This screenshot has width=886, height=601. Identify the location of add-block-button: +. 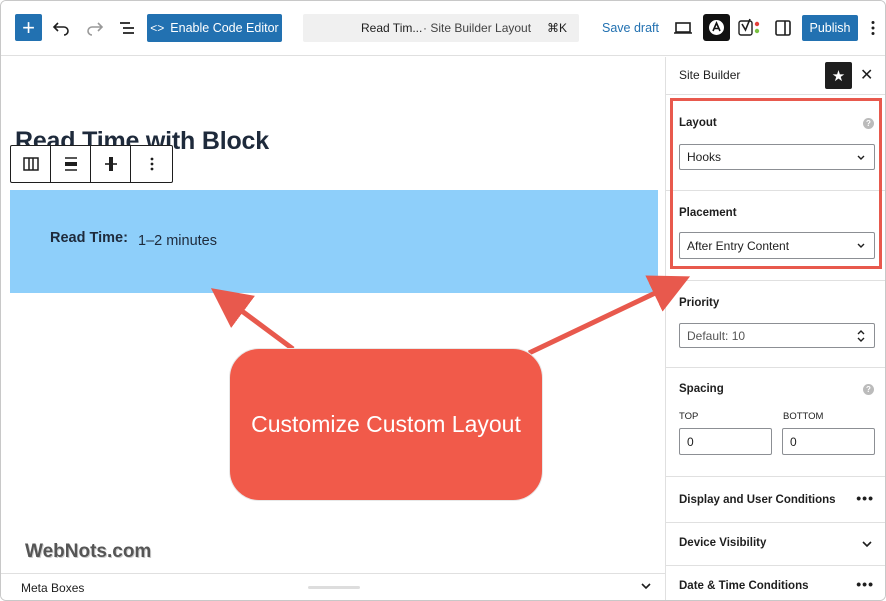
(28, 27).